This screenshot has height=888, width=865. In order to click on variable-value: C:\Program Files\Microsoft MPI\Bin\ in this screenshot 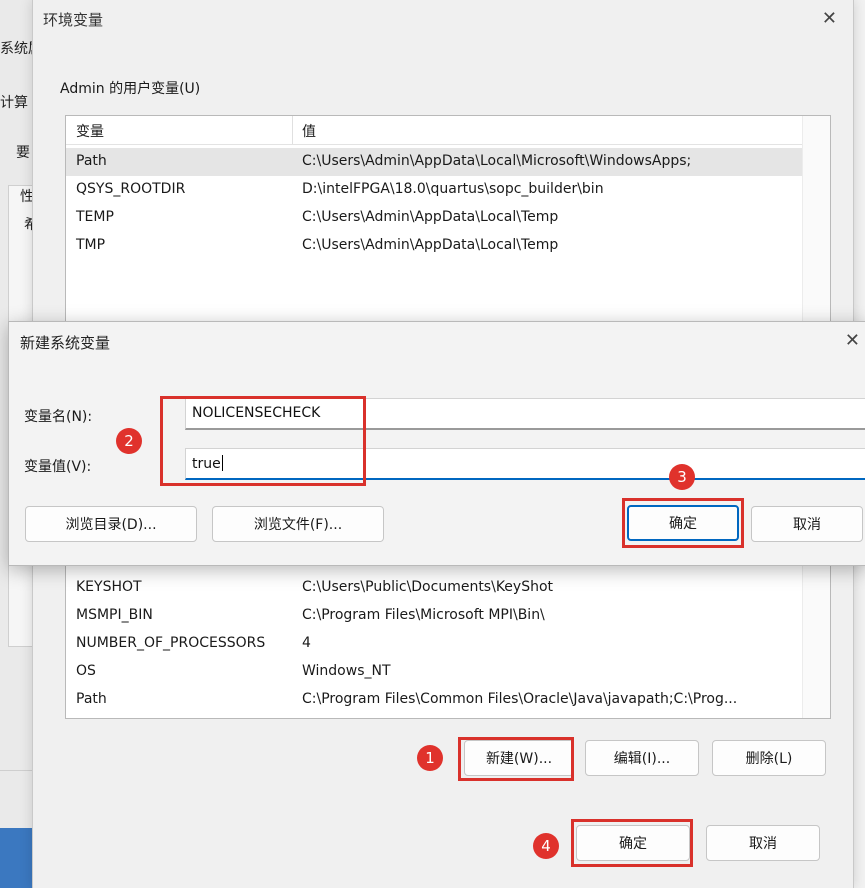, I will do `click(423, 615)`.